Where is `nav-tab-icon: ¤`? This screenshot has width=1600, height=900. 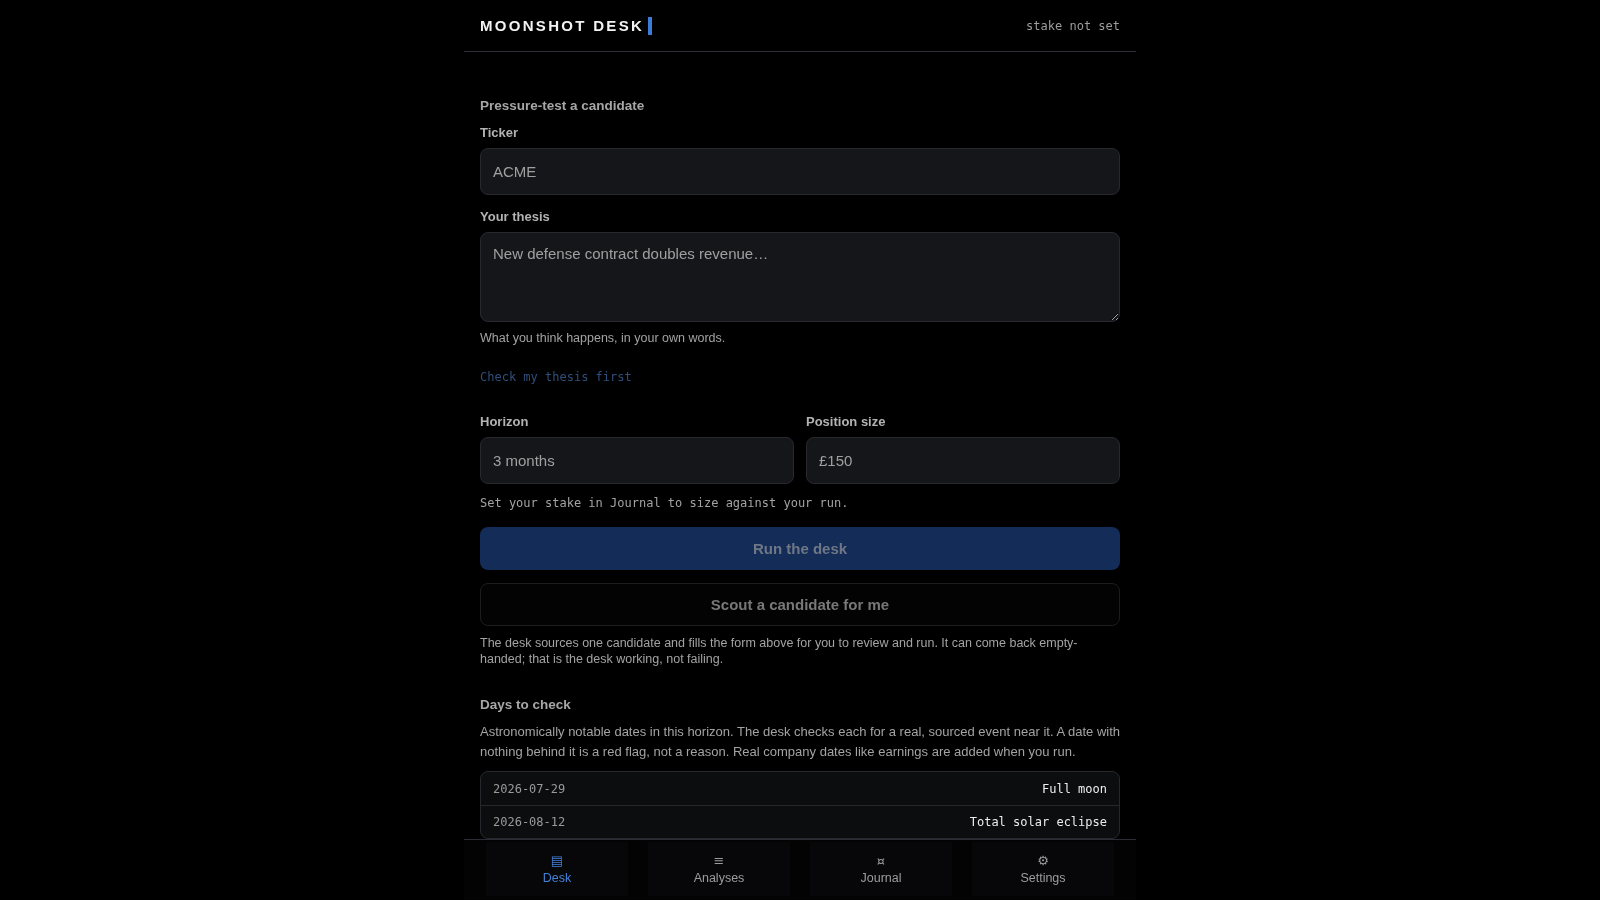
nav-tab-icon: ¤ is located at coordinates (881, 860).